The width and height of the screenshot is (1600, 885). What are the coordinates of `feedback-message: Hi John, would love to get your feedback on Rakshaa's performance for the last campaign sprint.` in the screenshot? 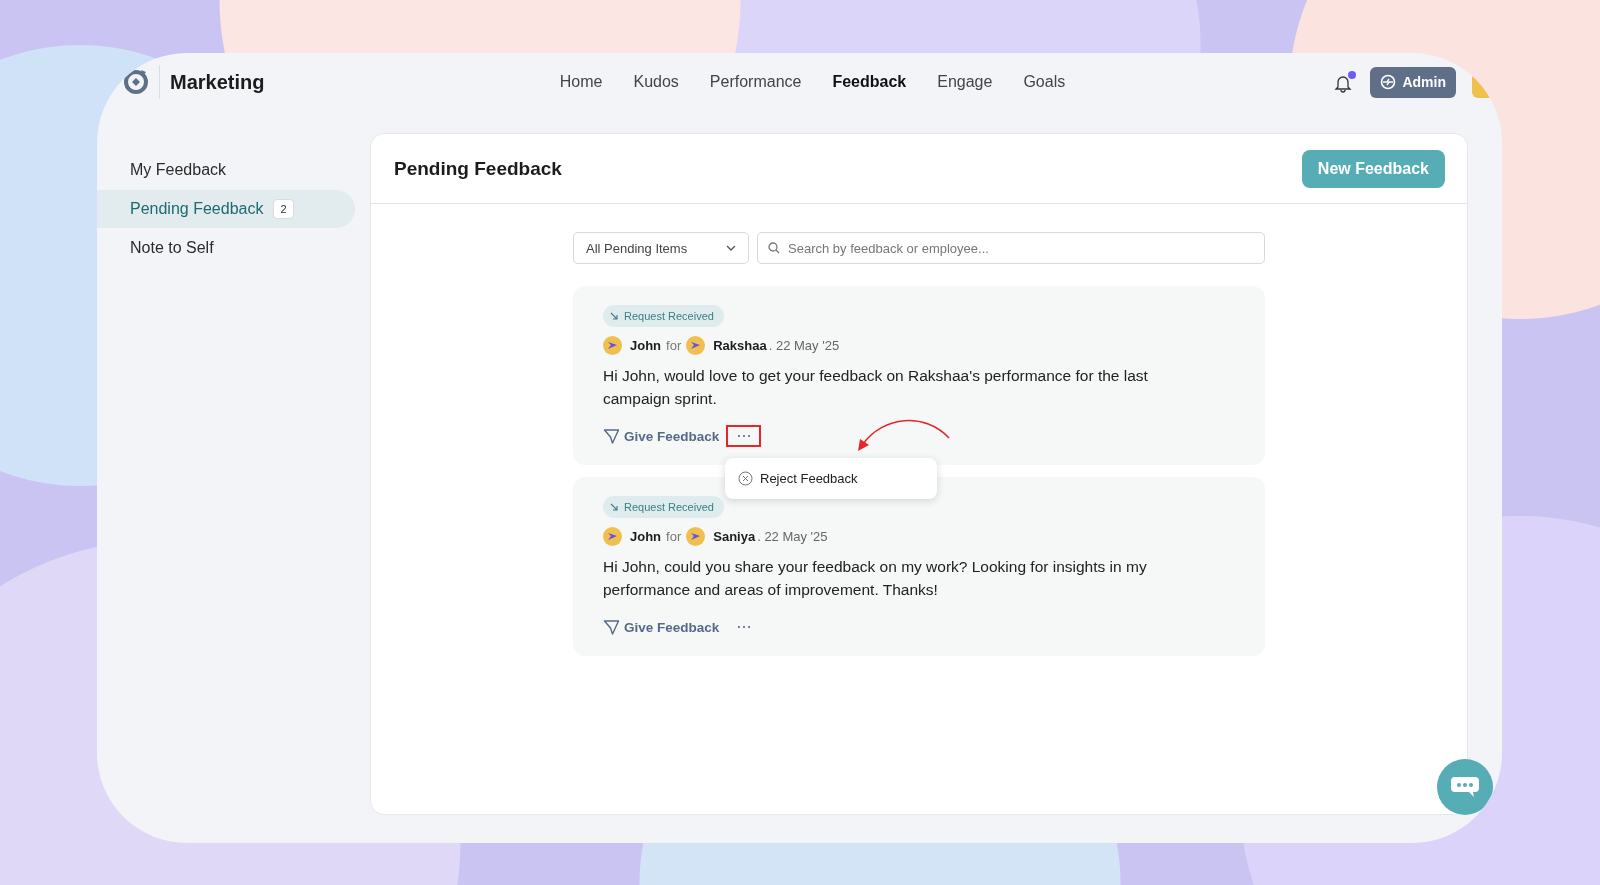 It's located at (876, 387).